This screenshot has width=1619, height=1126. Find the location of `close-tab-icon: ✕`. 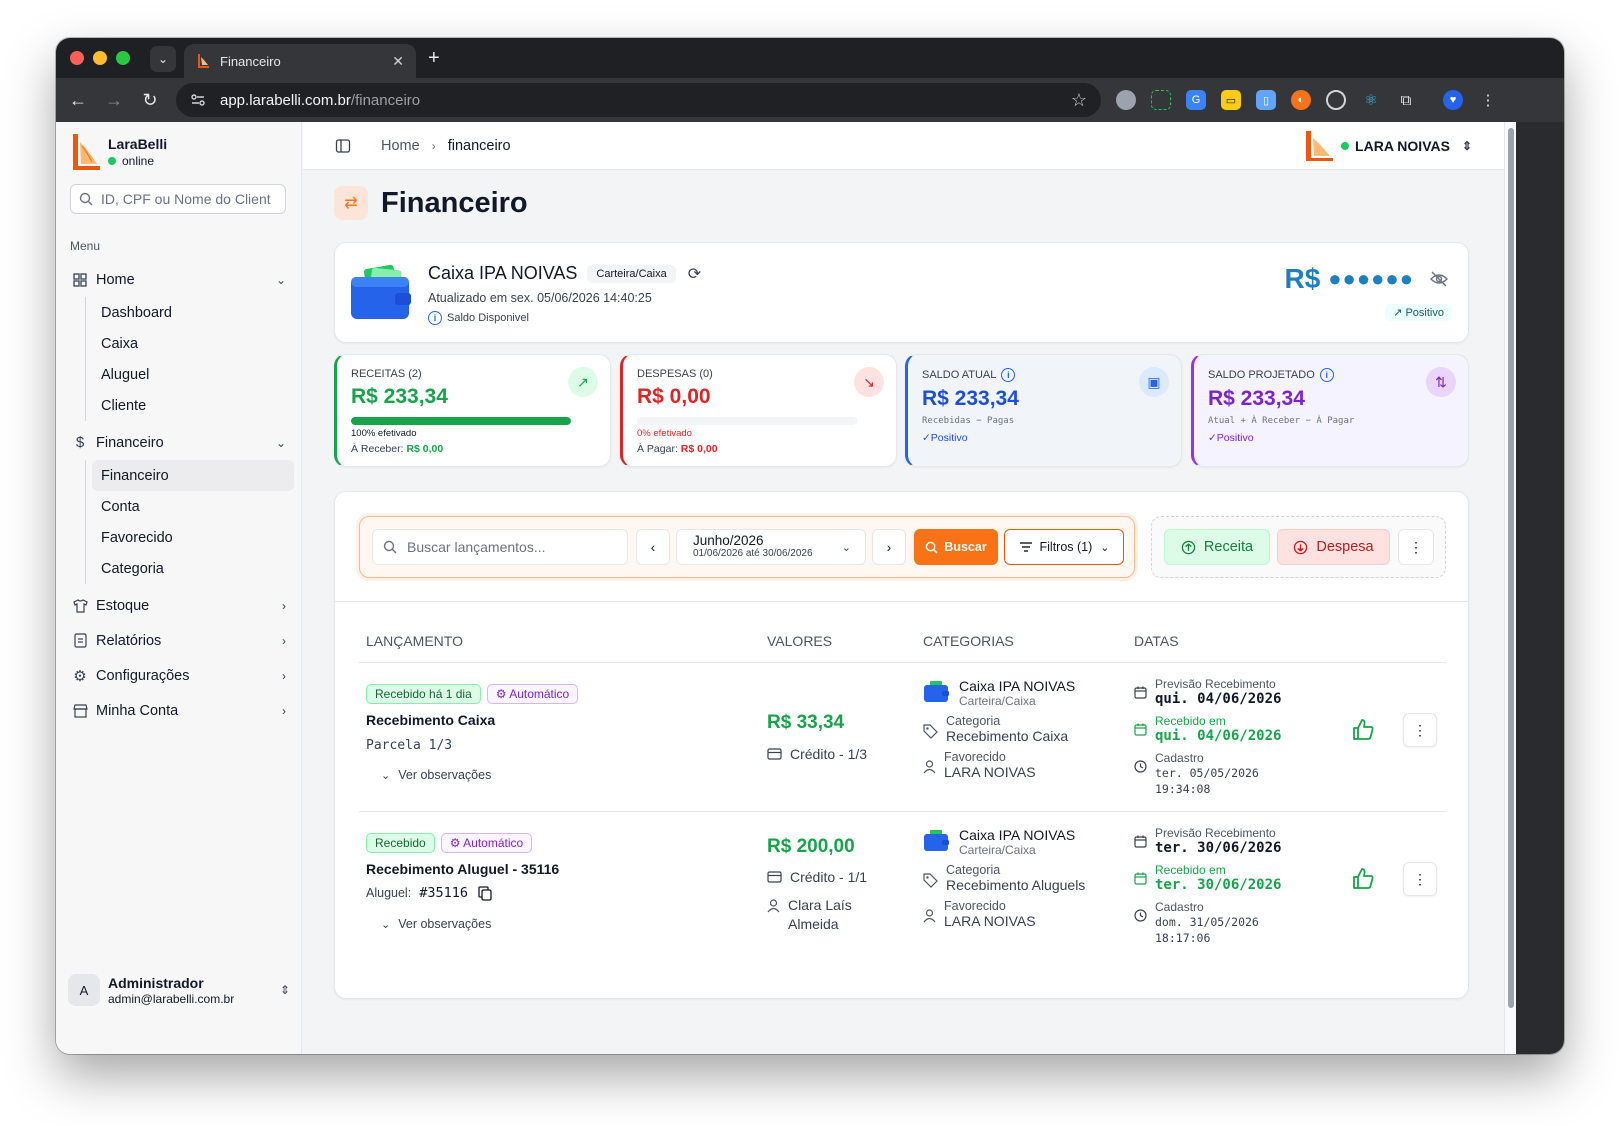

close-tab-icon: ✕ is located at coordinates (398, 61).